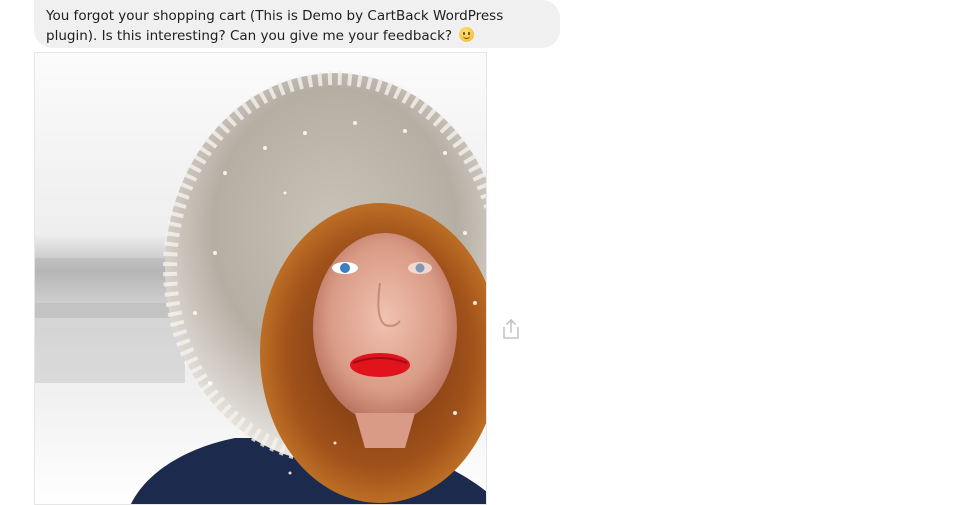 The height and width of the screenshot is (505, 957). I want to click on smiling-face-icon, so click(467, 34).